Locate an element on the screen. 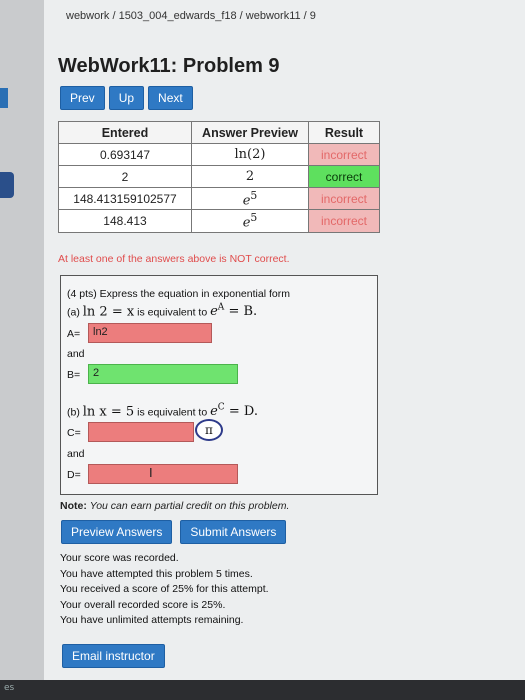  part-a-rhs: eA = B. is located at coordinates (234, 311).